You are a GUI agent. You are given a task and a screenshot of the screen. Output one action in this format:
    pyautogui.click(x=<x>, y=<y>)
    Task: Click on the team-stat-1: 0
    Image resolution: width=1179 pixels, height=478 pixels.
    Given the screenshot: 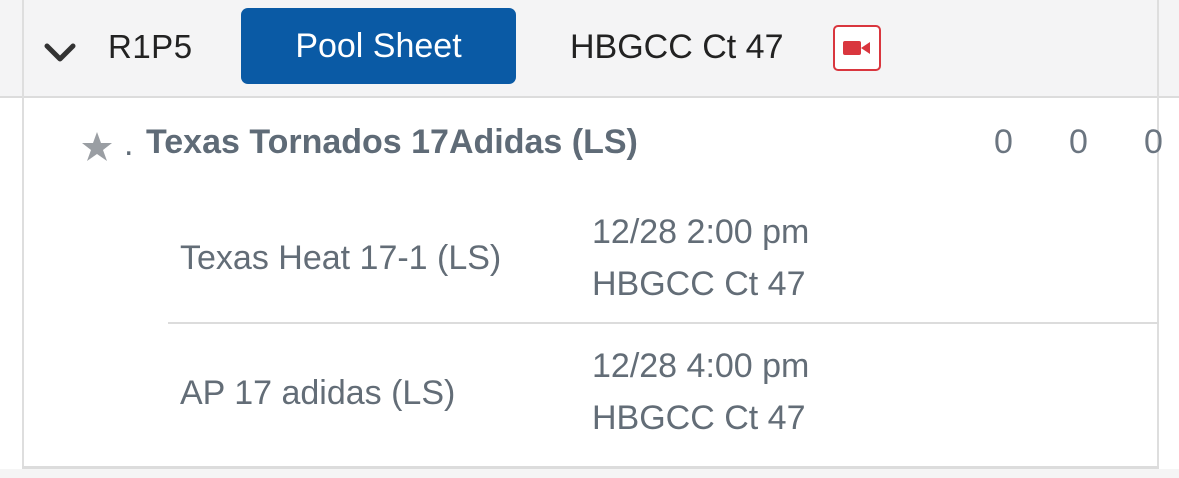 What is the action you would take?
    pyautogui.click(x=1003, y=142)
    